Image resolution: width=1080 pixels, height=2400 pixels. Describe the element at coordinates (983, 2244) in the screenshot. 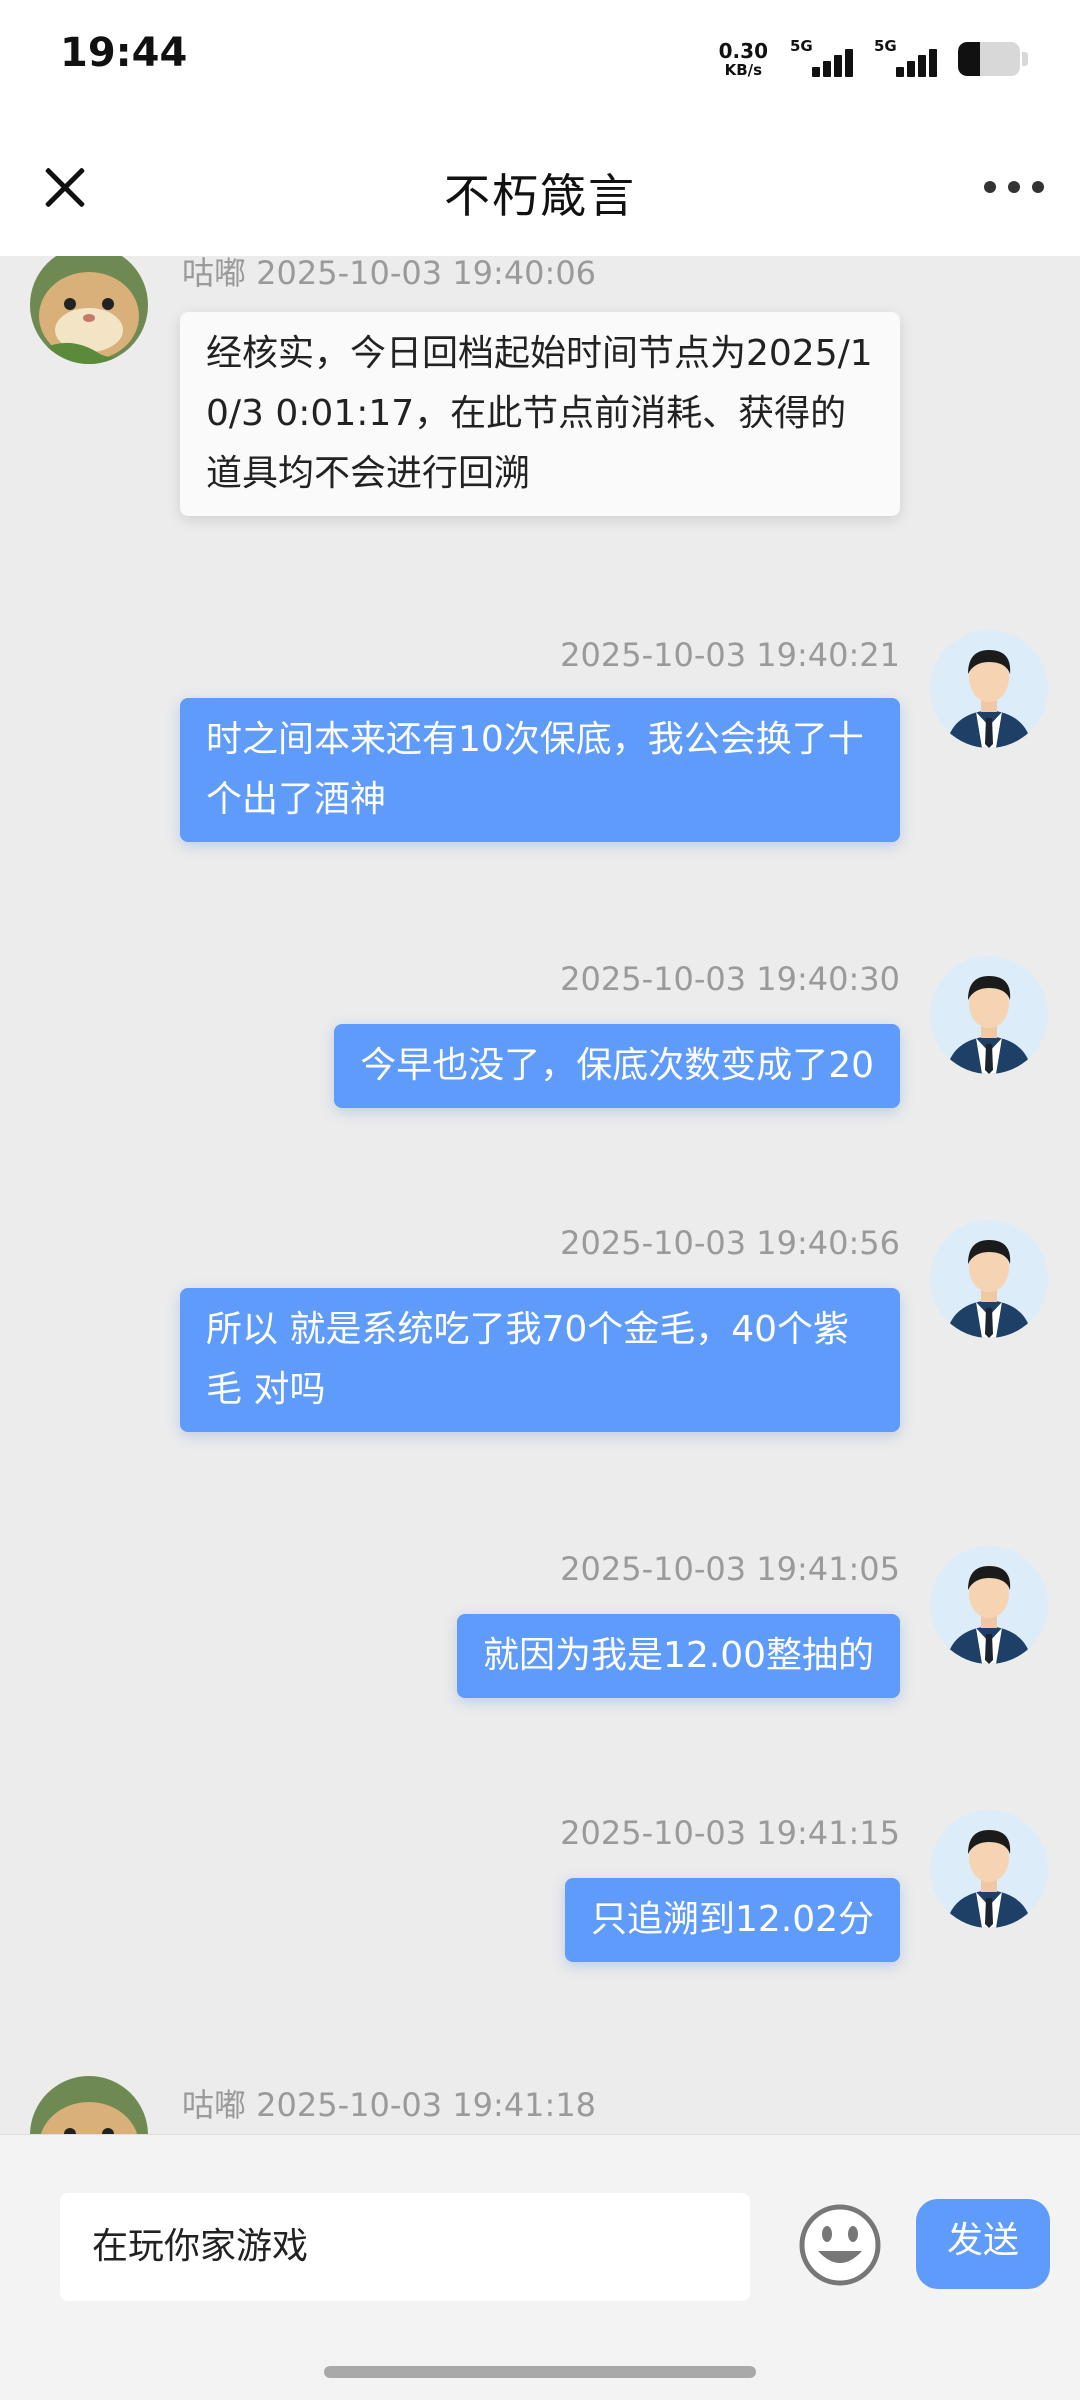

I see `send-button: 发送` at that location.